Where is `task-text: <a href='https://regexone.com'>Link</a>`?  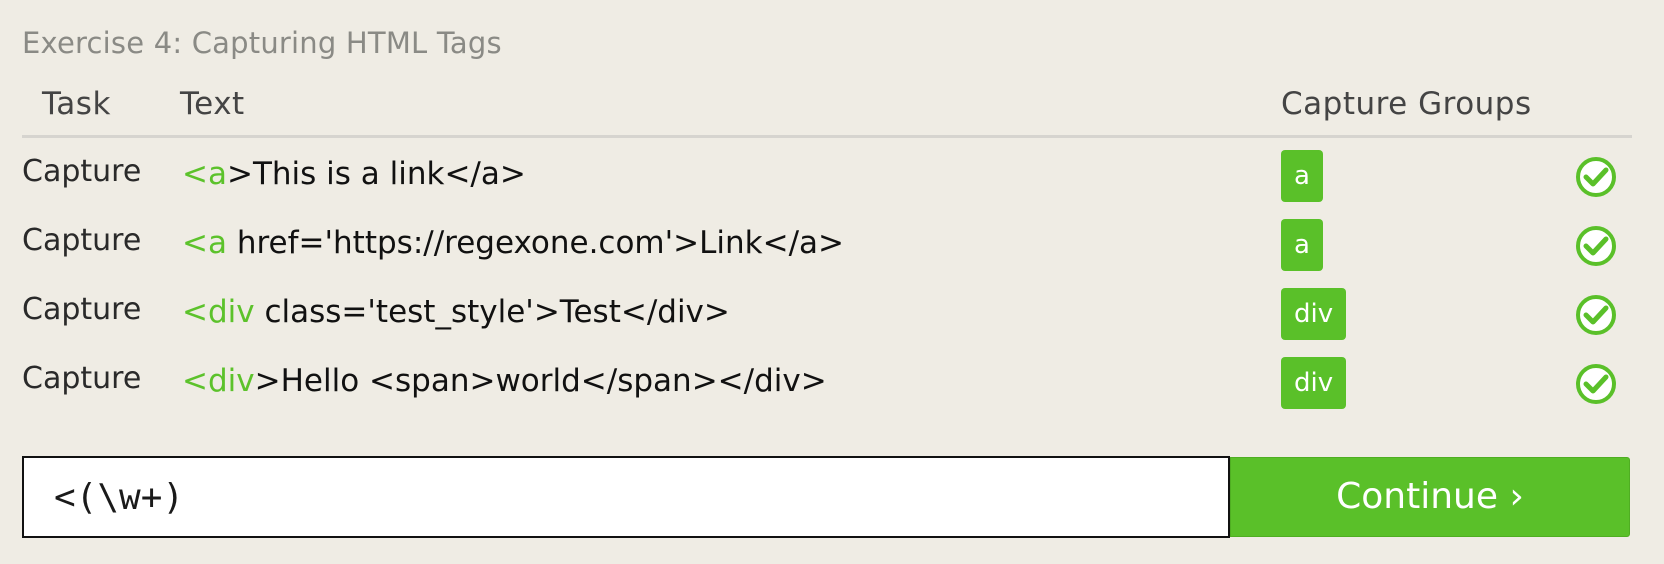 task-text: <a href='https://regexone.com'>Link</a> is located at coordinates (513, 243).